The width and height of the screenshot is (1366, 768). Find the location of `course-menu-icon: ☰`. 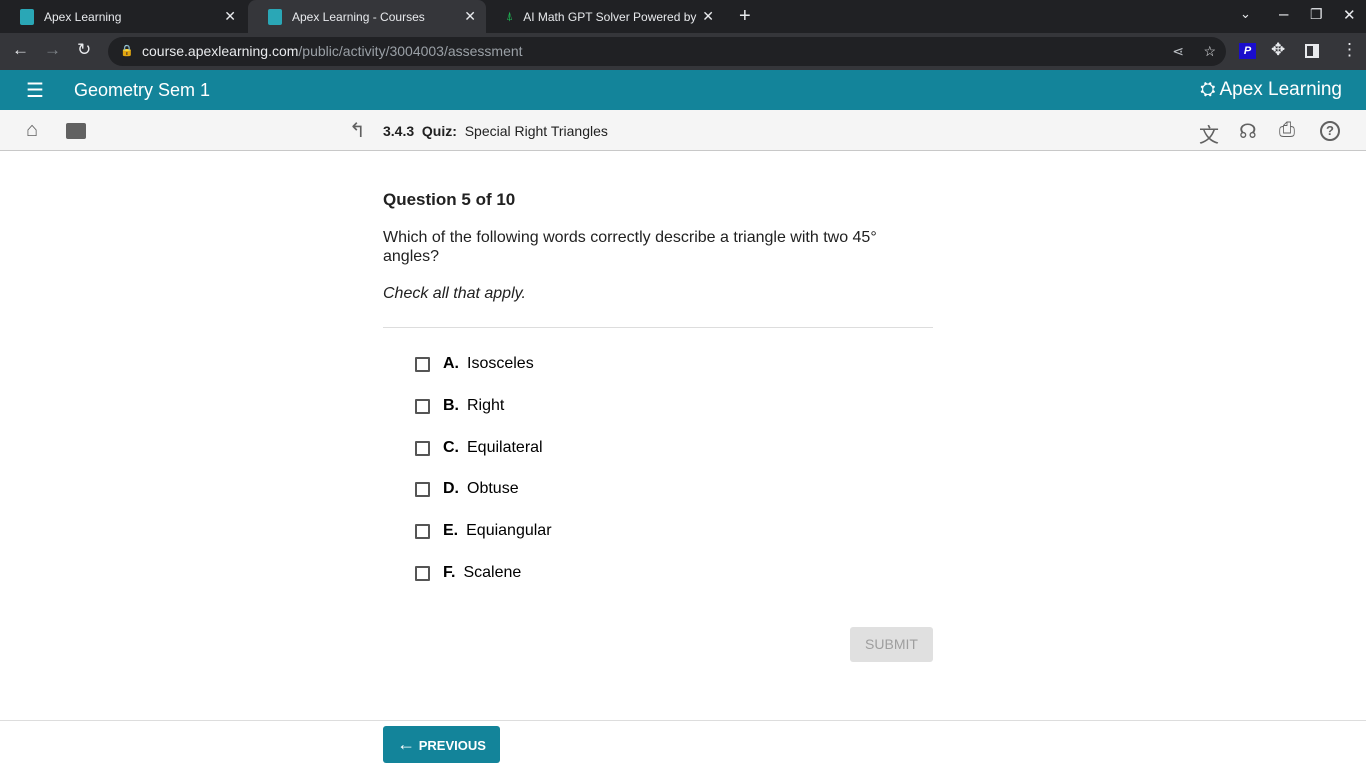

course-menu-icon: ☰ is located at coordinates (35, 90).